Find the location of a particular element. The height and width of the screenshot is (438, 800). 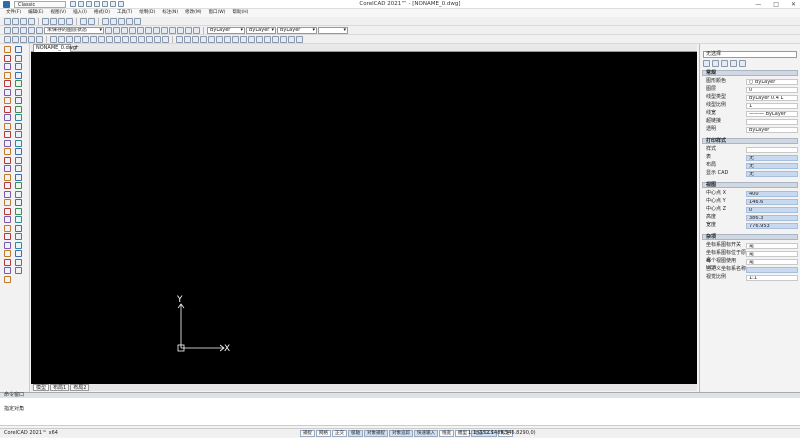

tab-layout2: 布局2 is located at coordinates (80, 387).